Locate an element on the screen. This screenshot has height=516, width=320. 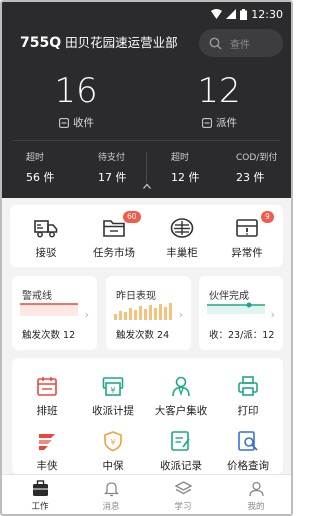
deliver-icon is located at coordinates (207, 122).